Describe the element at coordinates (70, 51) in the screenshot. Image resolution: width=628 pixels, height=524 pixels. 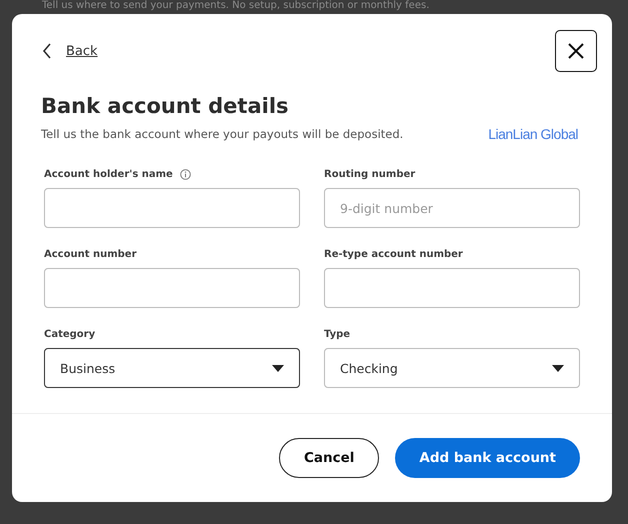
I see `back-link: Back` at that location.